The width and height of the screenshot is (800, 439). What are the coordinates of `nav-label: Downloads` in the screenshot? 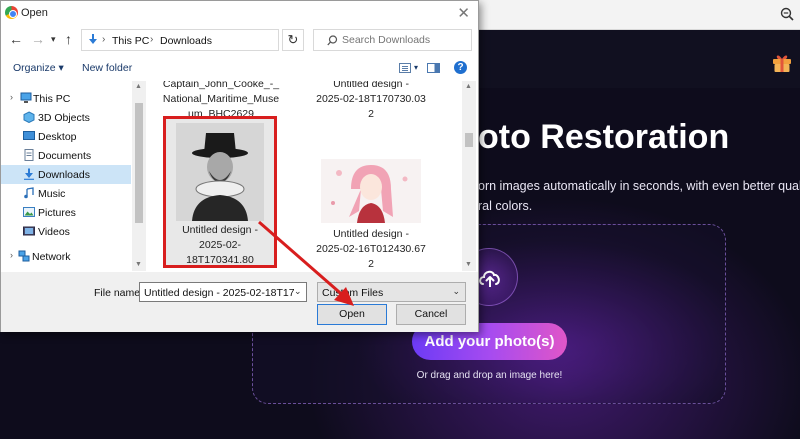 It's located at (64, 175).